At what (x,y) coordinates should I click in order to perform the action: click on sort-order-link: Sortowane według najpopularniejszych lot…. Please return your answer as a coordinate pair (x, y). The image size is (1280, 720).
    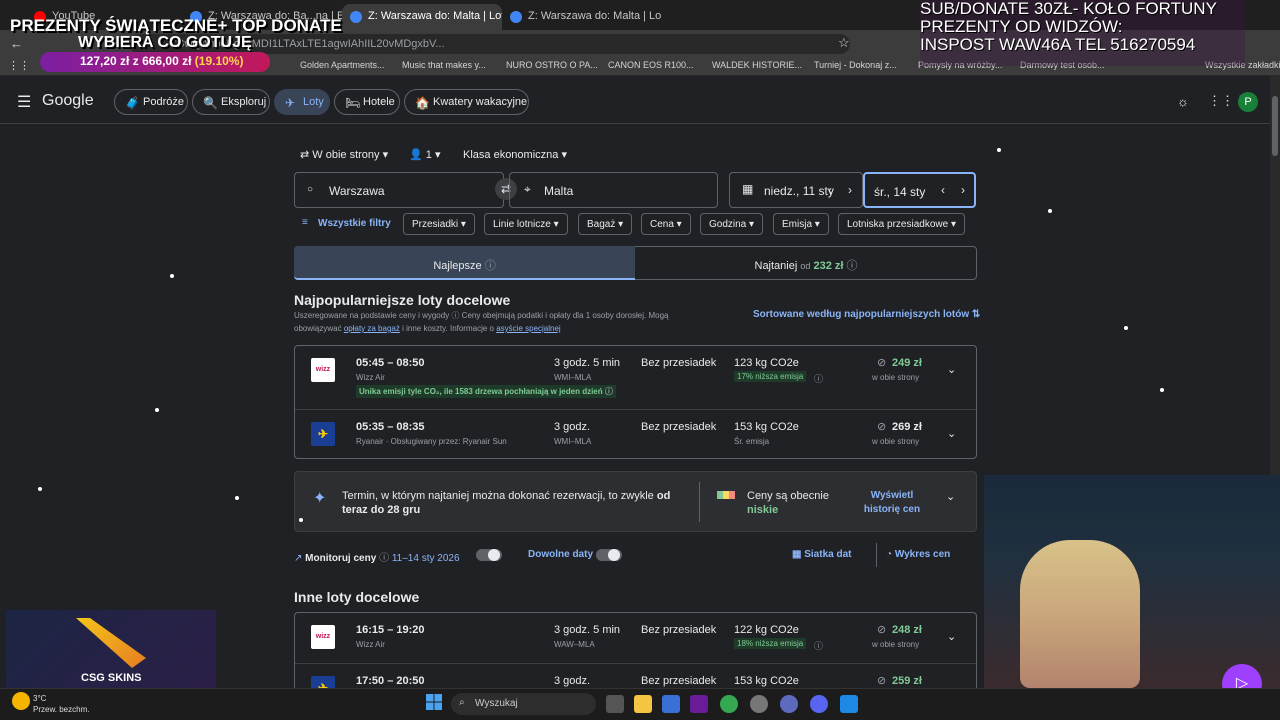
    Looking at the image, I should click on (866, 314).